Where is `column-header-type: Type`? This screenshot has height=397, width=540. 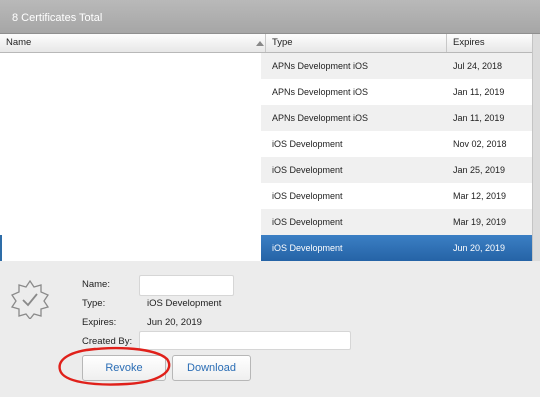 column-header-type: Type is located at coordinates (356, 43).